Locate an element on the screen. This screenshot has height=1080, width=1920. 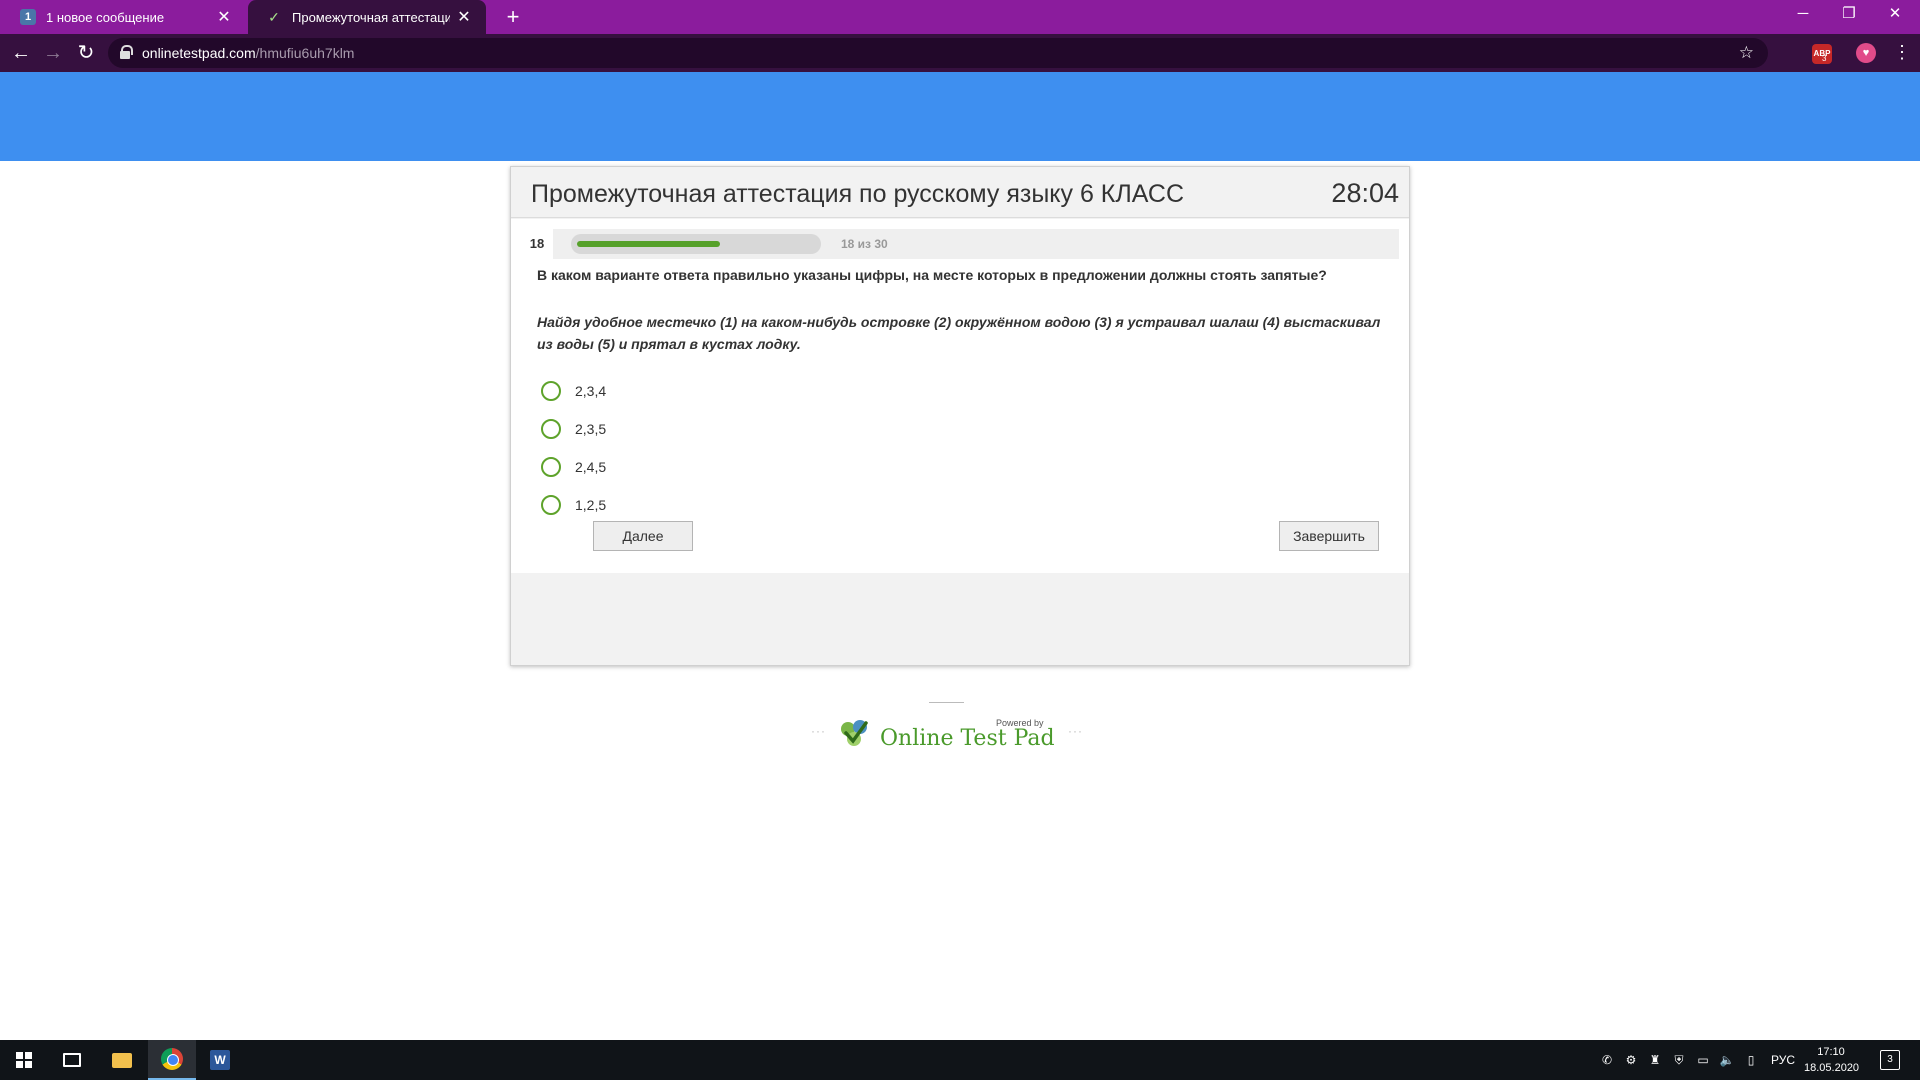
answer-options: 2,3,4 2,3,5 2,4,5 1,2,5 is located at coordinates (741, 448).